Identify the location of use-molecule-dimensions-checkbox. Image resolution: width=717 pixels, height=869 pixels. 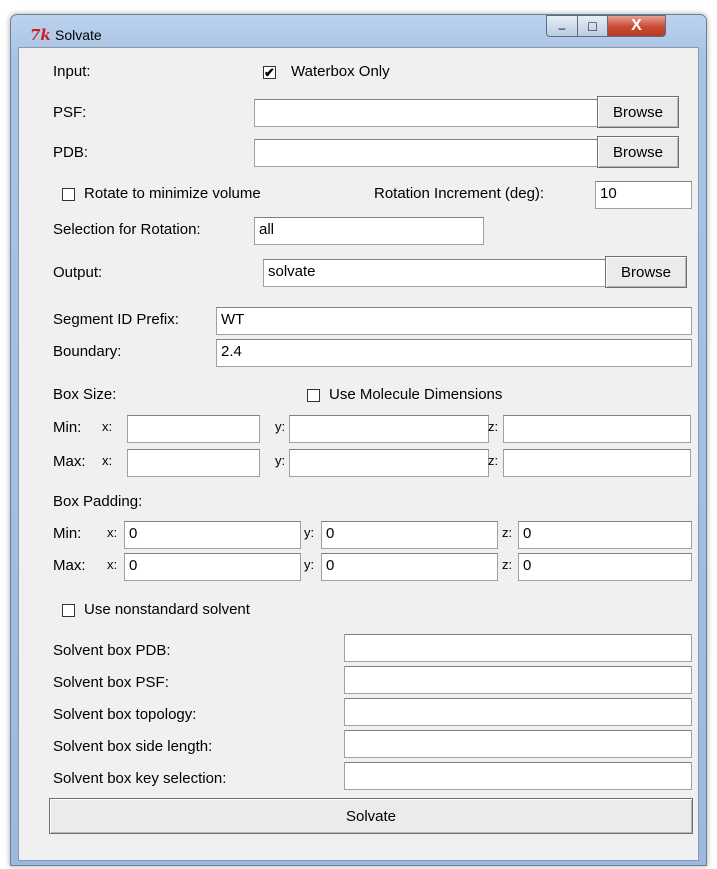
(313, 395).